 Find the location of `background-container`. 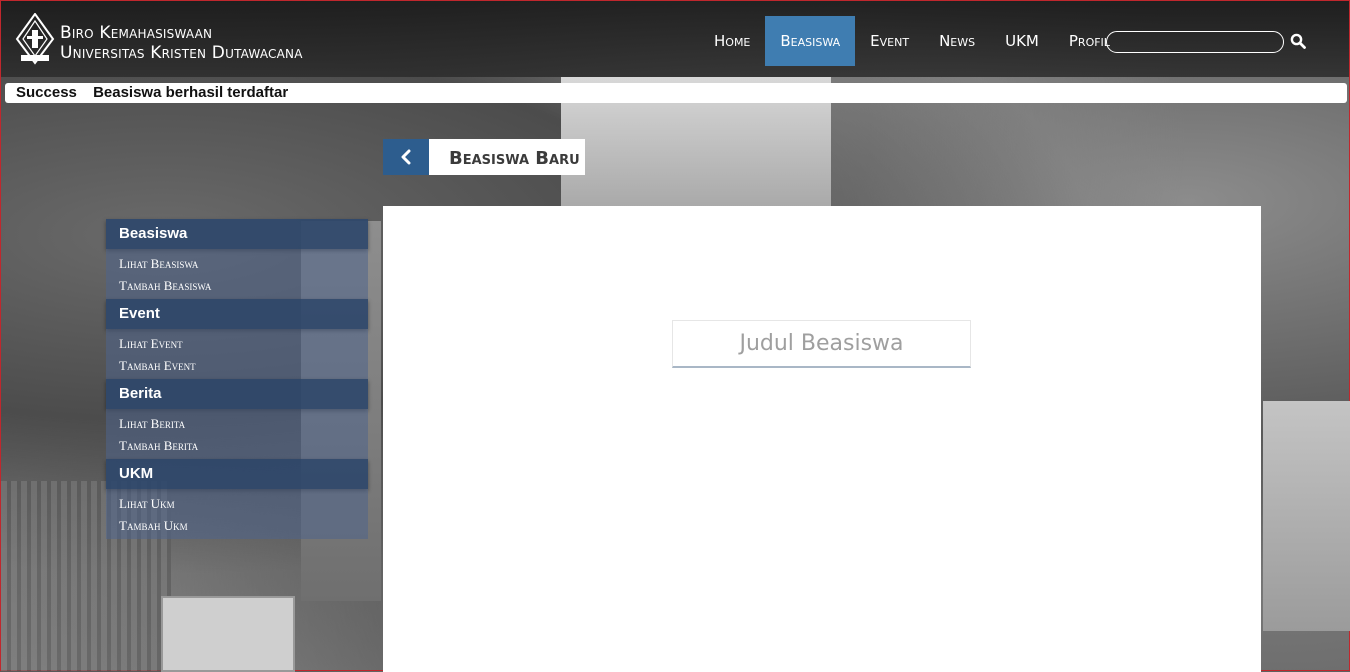

background-container is located at coordinates (228, 634).